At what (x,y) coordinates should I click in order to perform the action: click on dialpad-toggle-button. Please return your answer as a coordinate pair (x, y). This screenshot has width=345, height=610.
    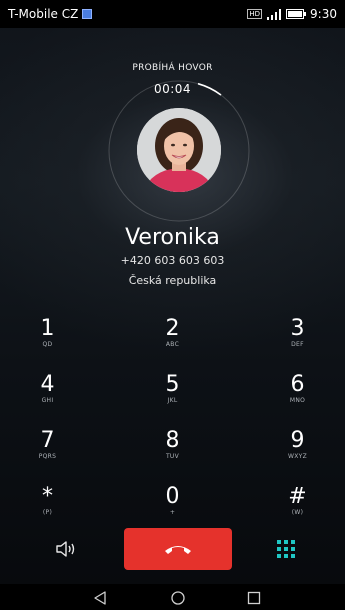
    Looking at the image, I should click on (286, 549).